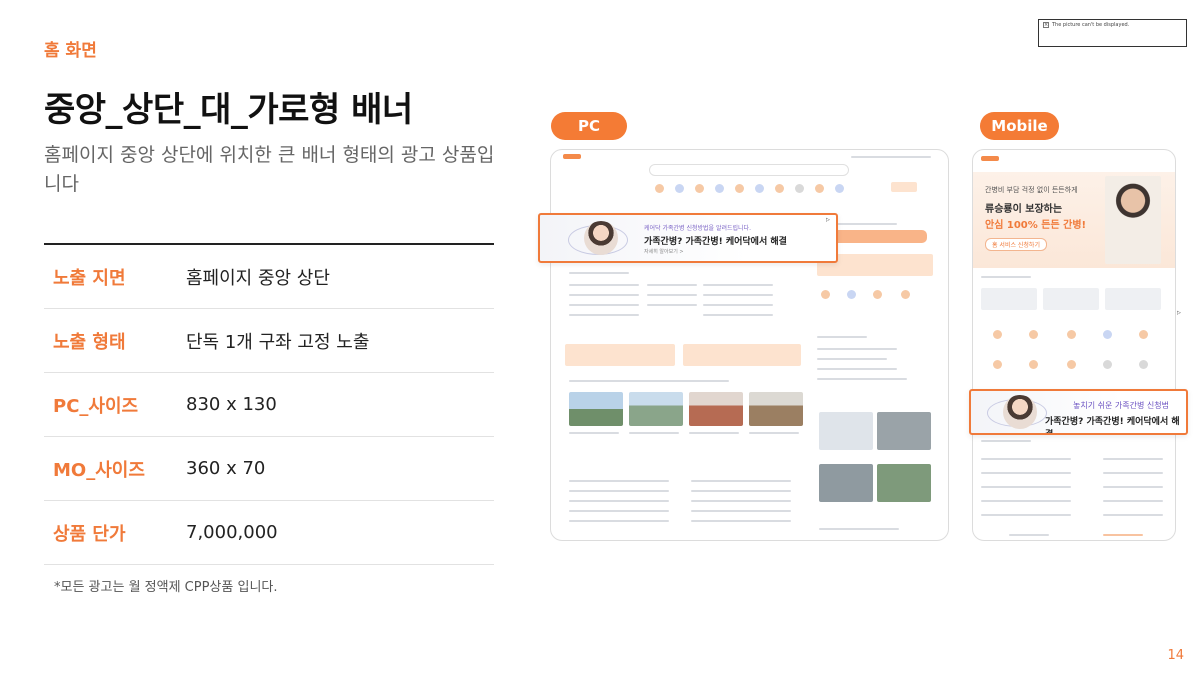 The height and width of the screenshot is (674, 1200). I want to click on mini-banner, so click(742, 355).